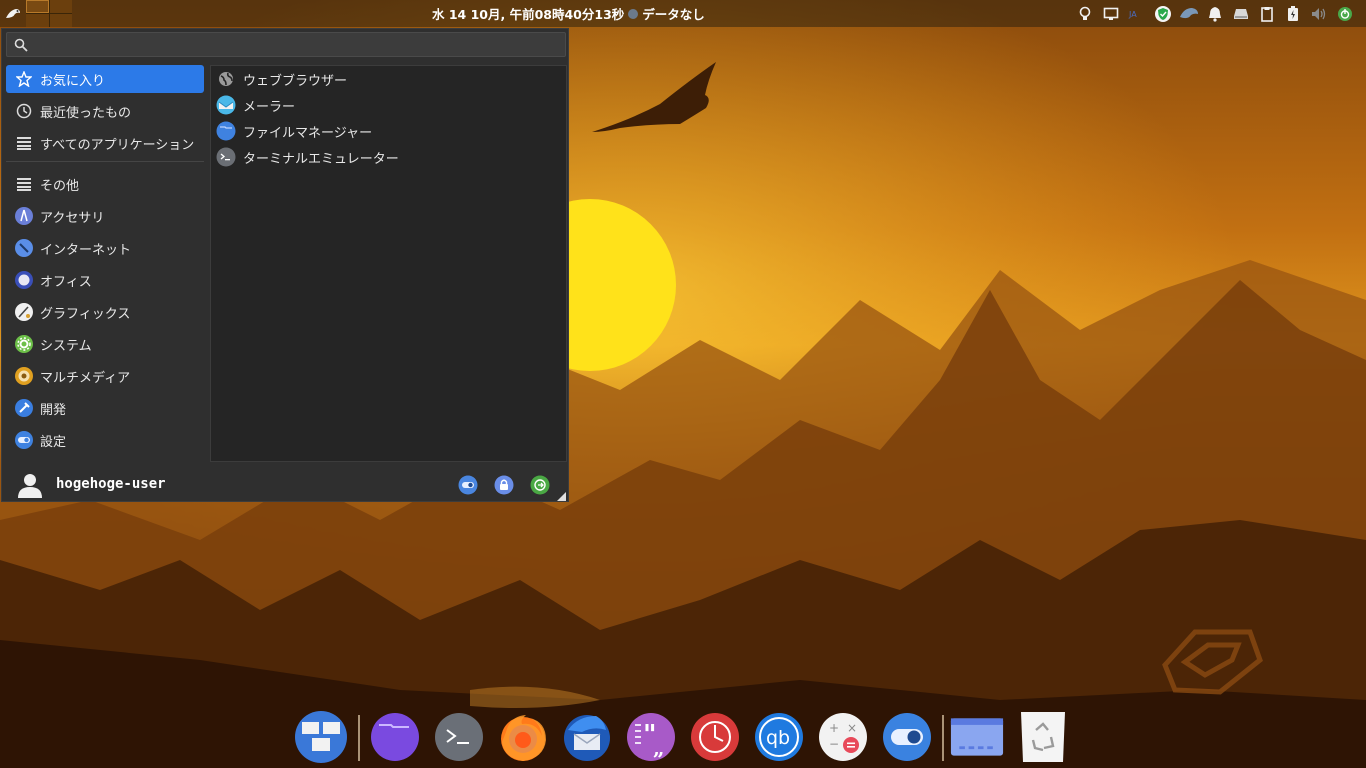 This screenshot has width=1366, height=768. I want to click on thunderbird-icon, so click(587, 738).